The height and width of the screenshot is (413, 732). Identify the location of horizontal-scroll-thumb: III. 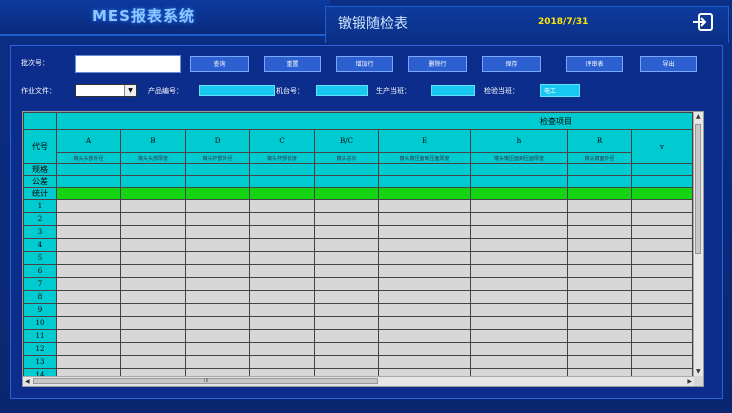
(205, 381).